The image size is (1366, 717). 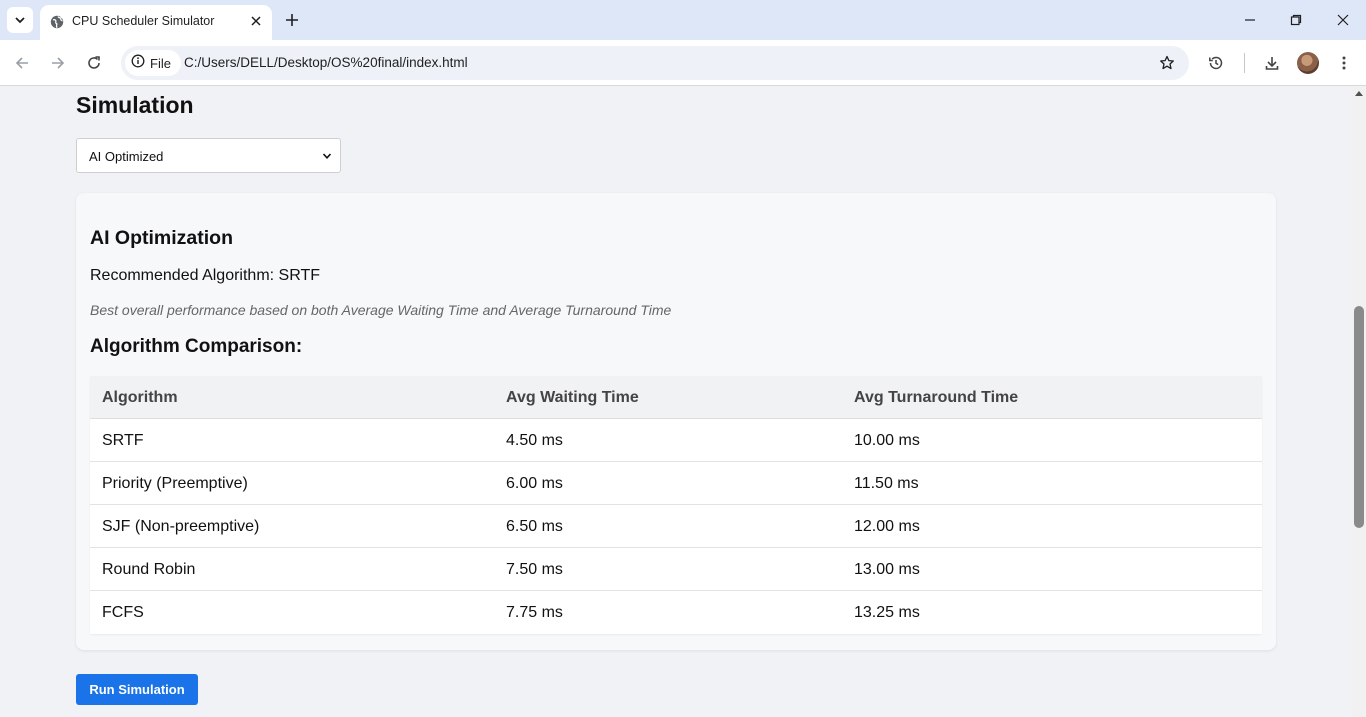 I want to click on cell-avg-turnaround: 12.00 ms, so click(x=887, y=526).